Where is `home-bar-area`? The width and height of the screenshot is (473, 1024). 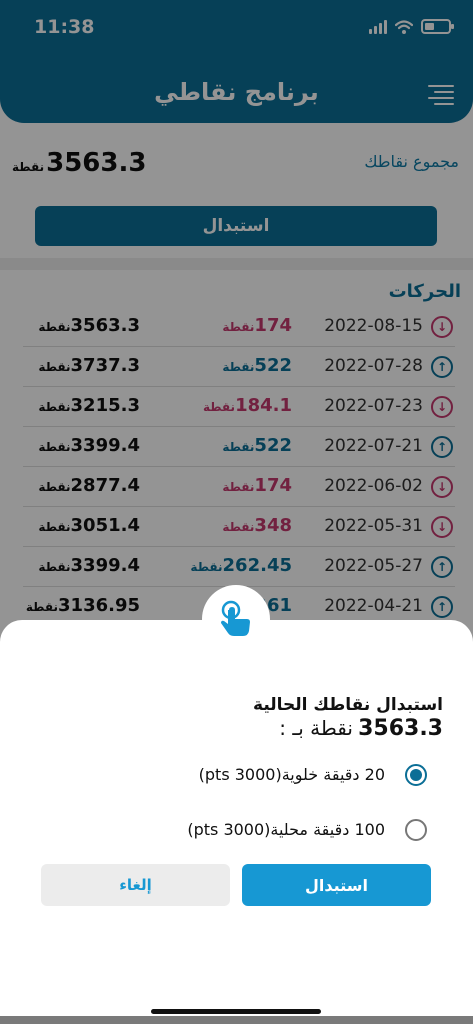
home-bar-area is located at coordinates (236, 1020).